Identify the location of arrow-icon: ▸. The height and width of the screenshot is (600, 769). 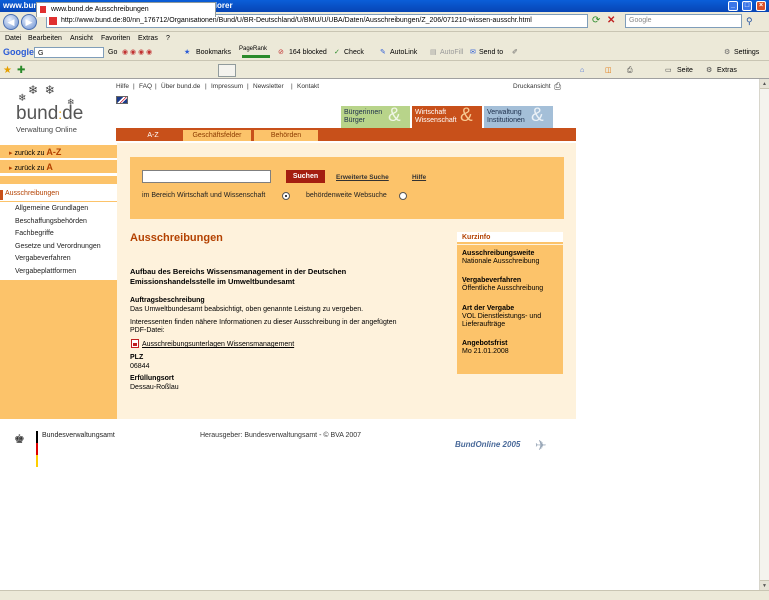
(11, 153).